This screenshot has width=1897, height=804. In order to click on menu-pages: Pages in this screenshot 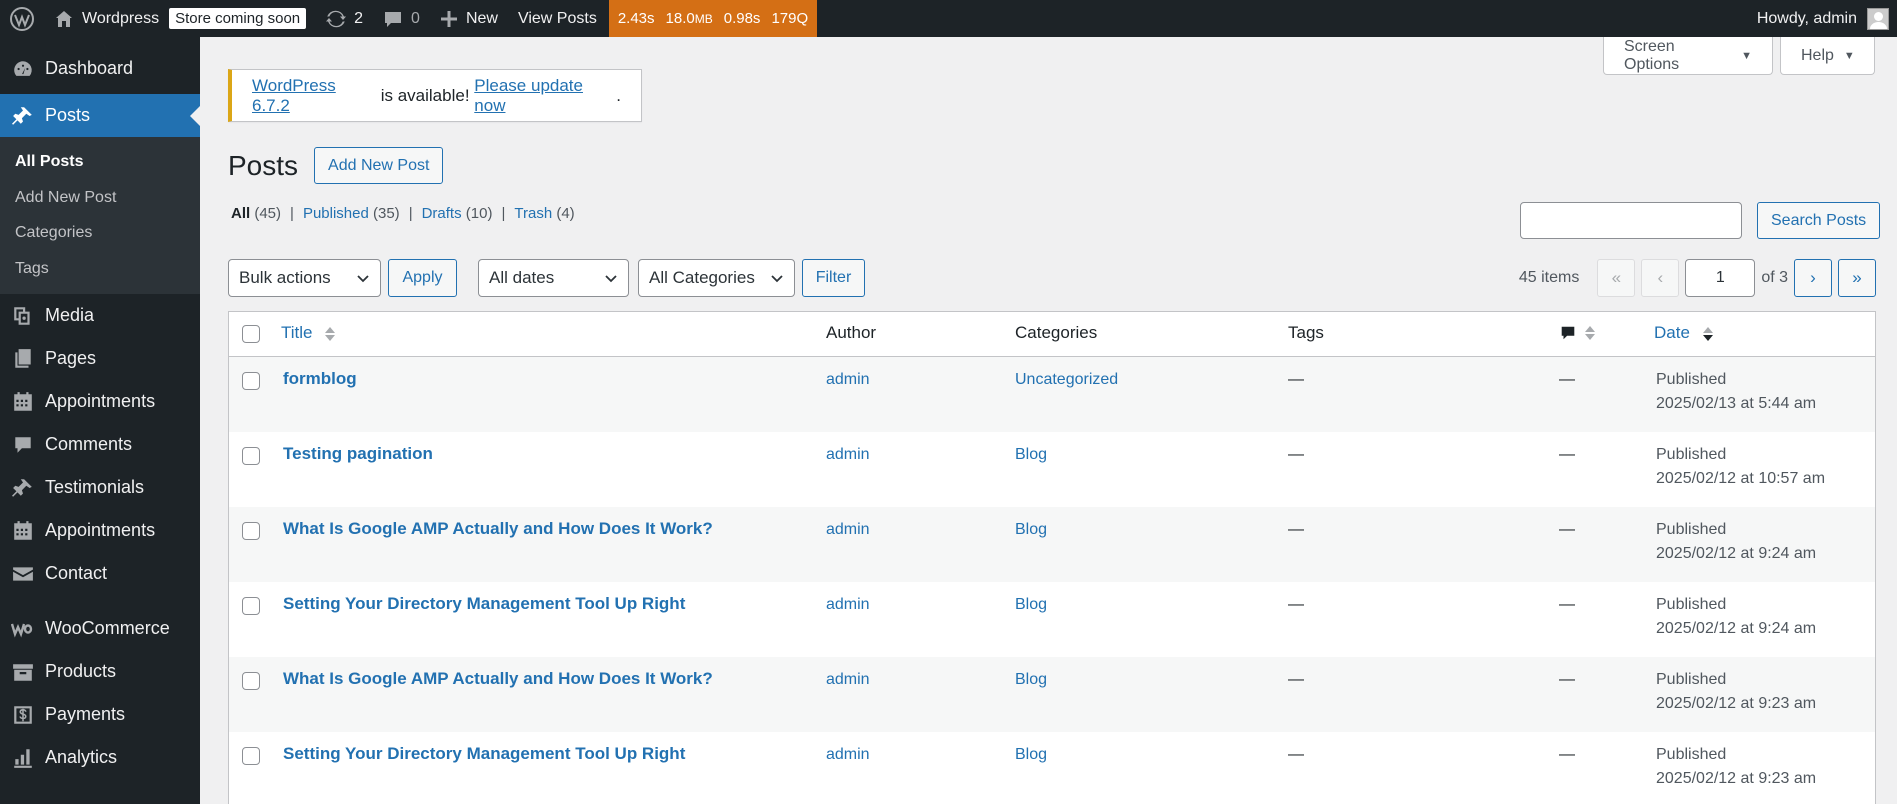, I will do `click(100, 358)`.